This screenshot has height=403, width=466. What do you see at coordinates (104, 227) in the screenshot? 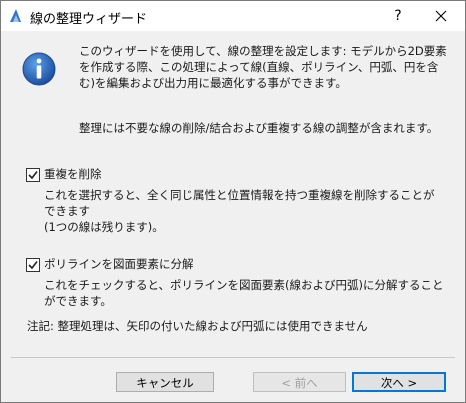
I see `remove-duplicates-description-line2: (1つの線は残ります)。` at bounding box center [104, 227].